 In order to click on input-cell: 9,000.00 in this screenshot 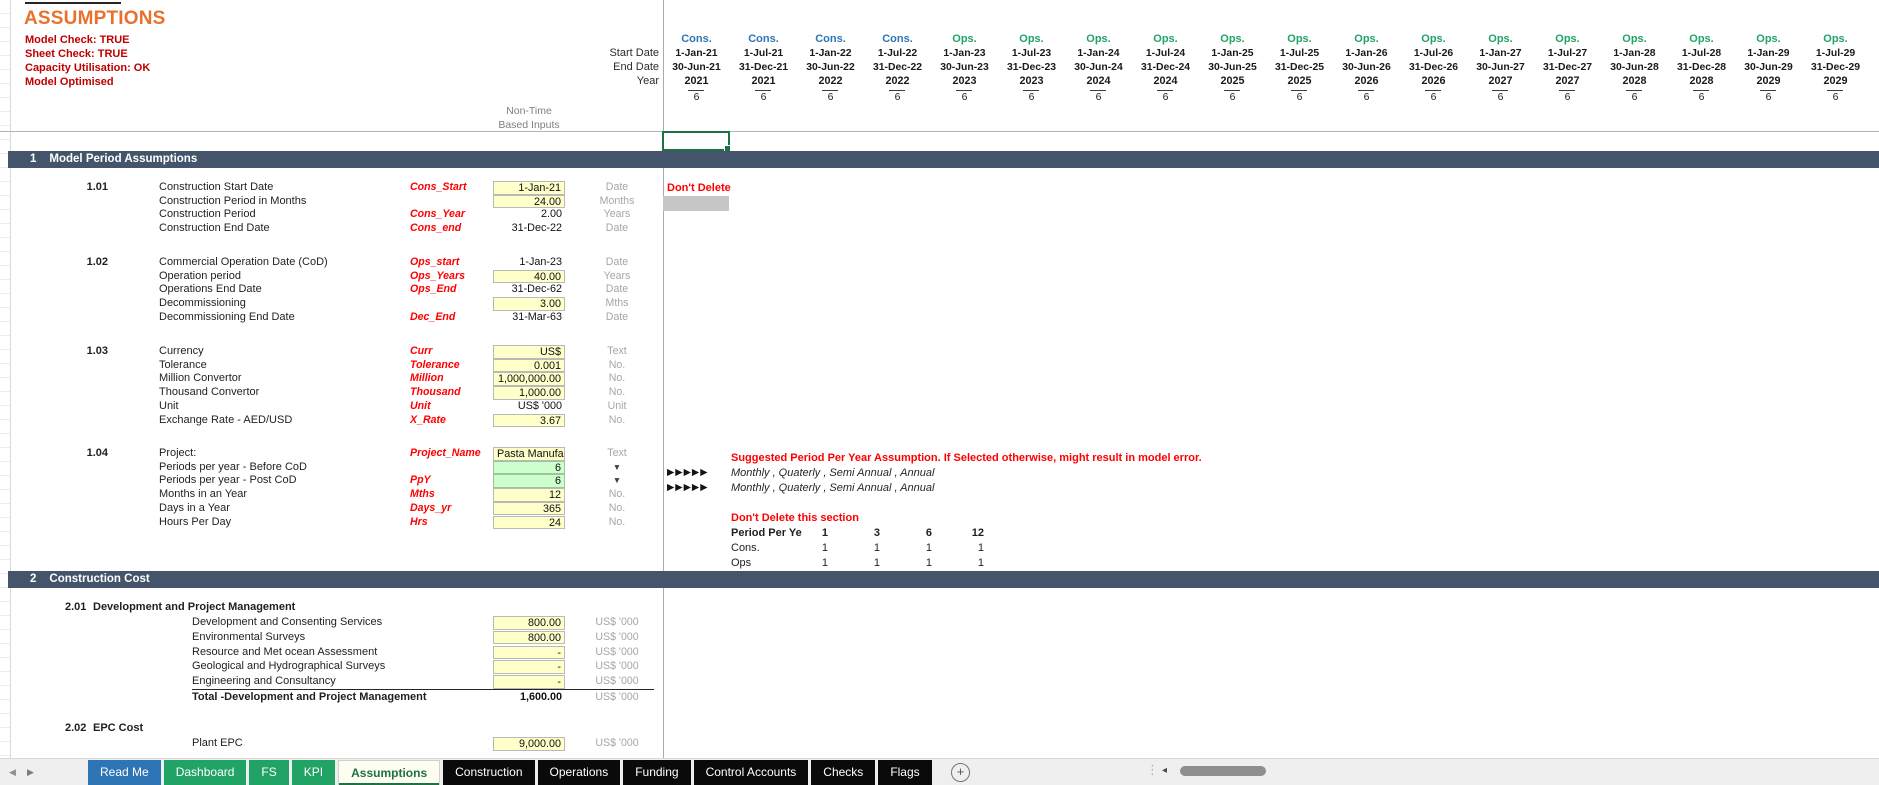, I will do `click(529, 744)`.